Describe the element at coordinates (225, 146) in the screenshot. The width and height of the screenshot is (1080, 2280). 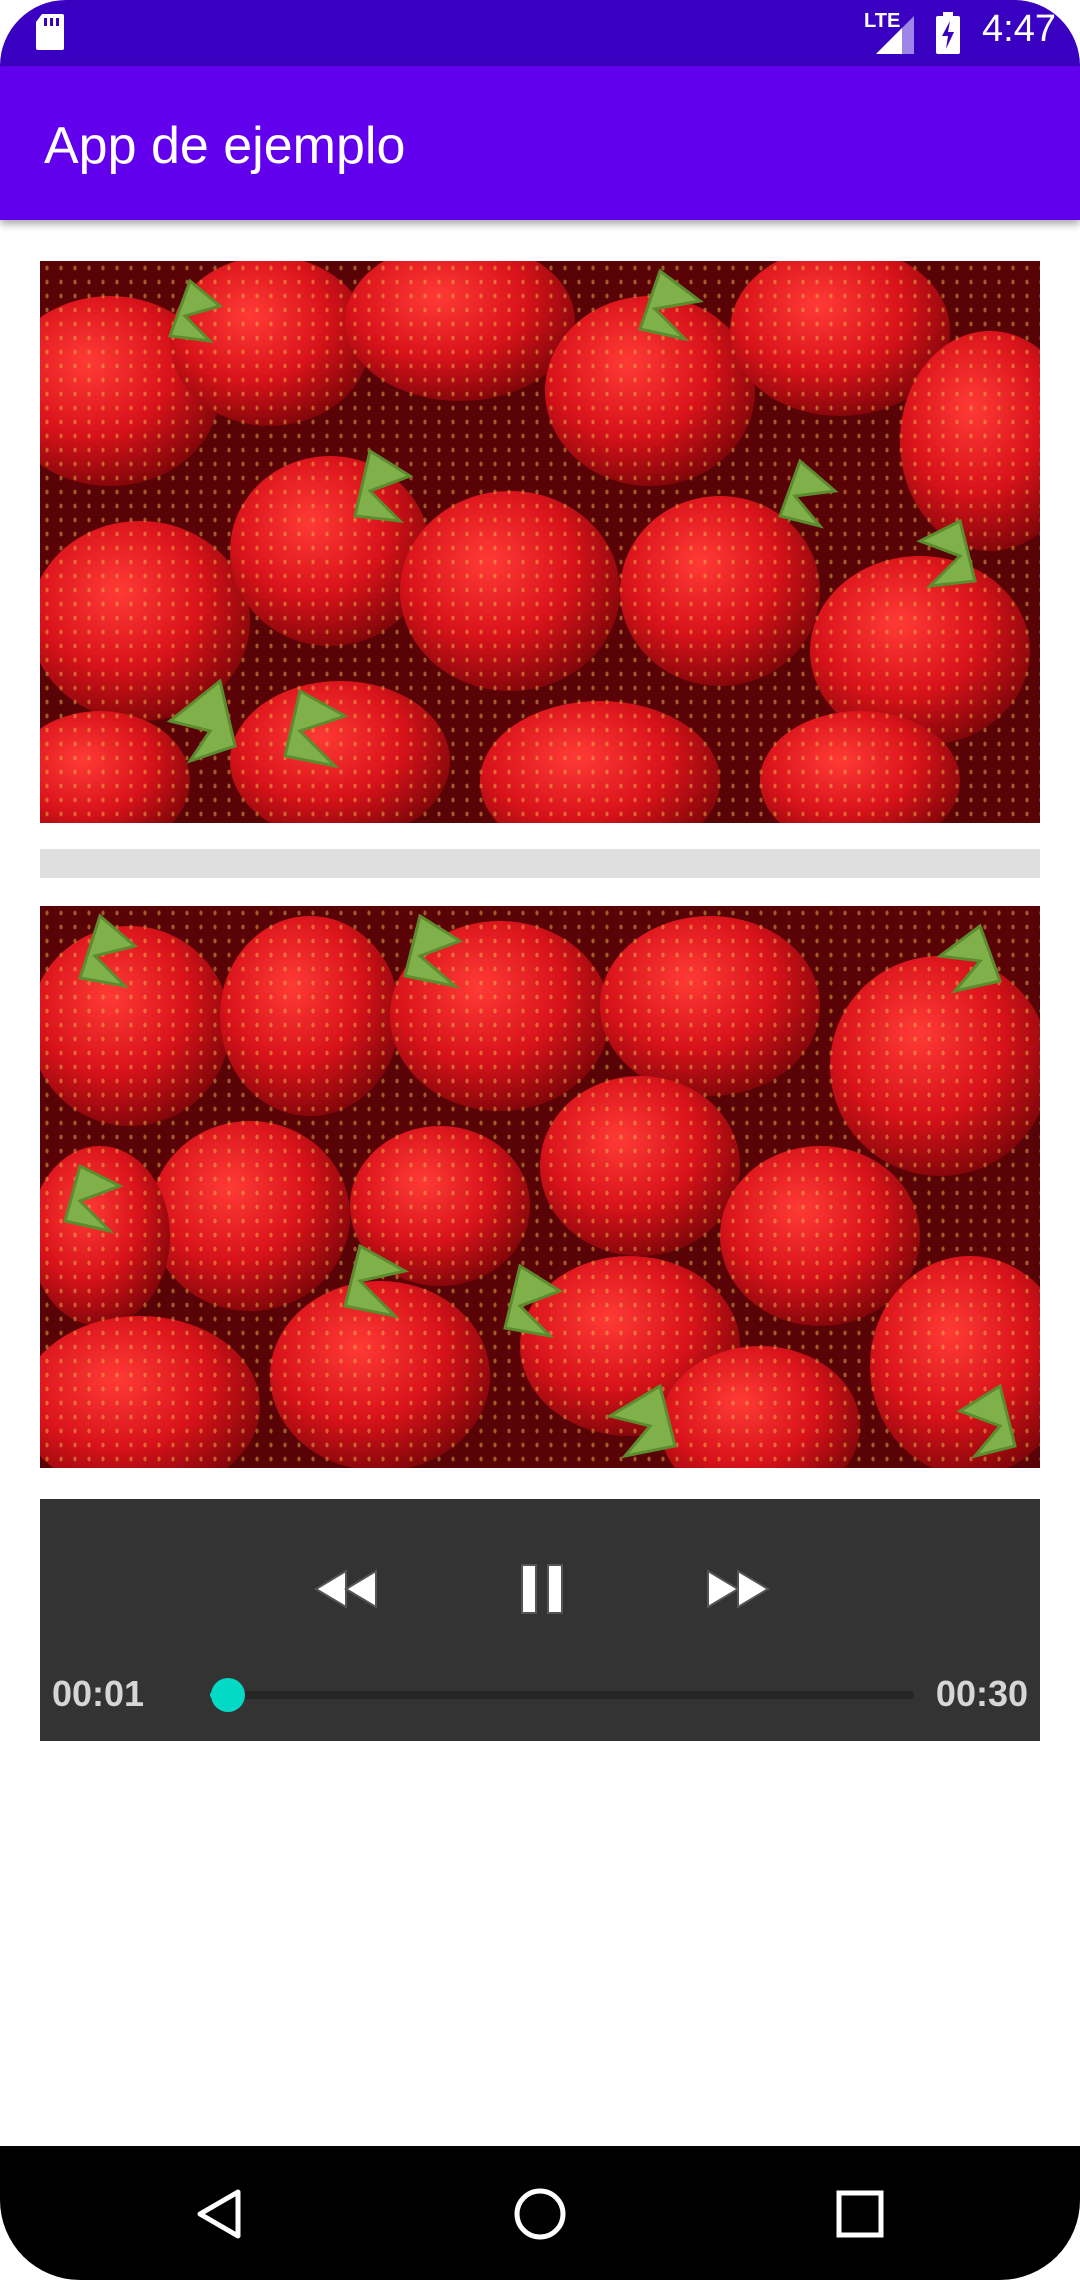
I see `app-title: App de ejemplo` at that location.